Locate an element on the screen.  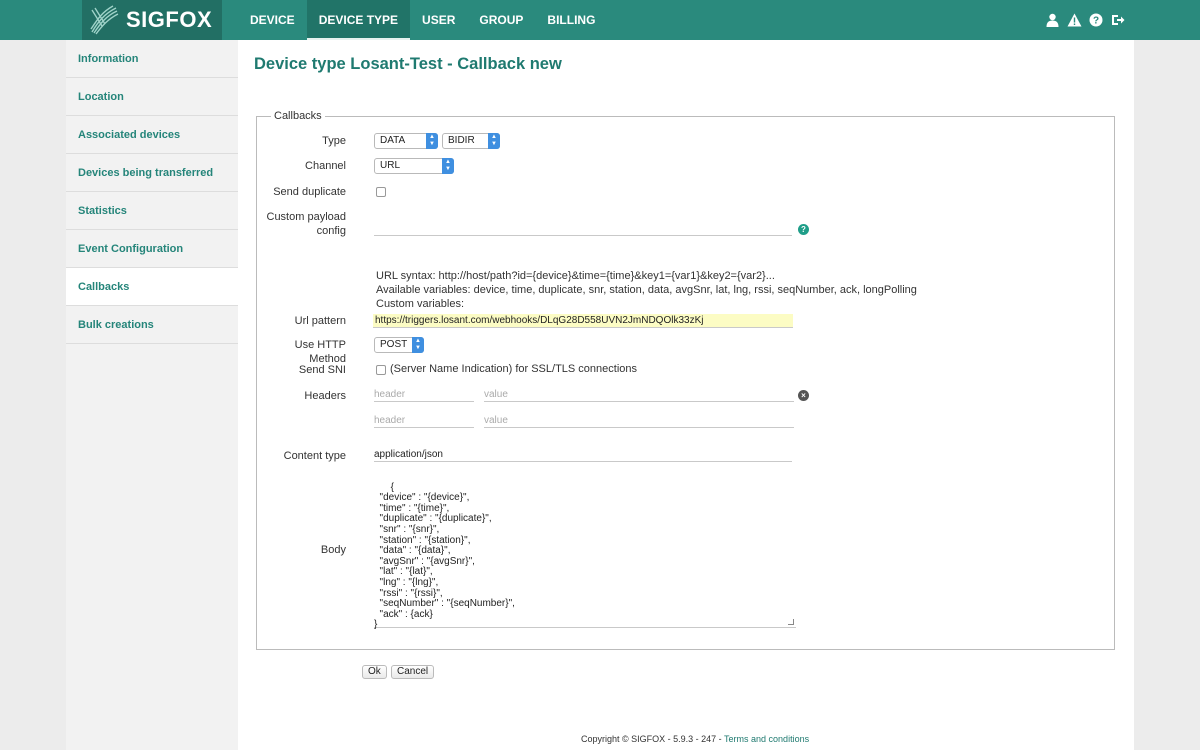
send-duplicate-checkbox is located at coordinates (381, 192).